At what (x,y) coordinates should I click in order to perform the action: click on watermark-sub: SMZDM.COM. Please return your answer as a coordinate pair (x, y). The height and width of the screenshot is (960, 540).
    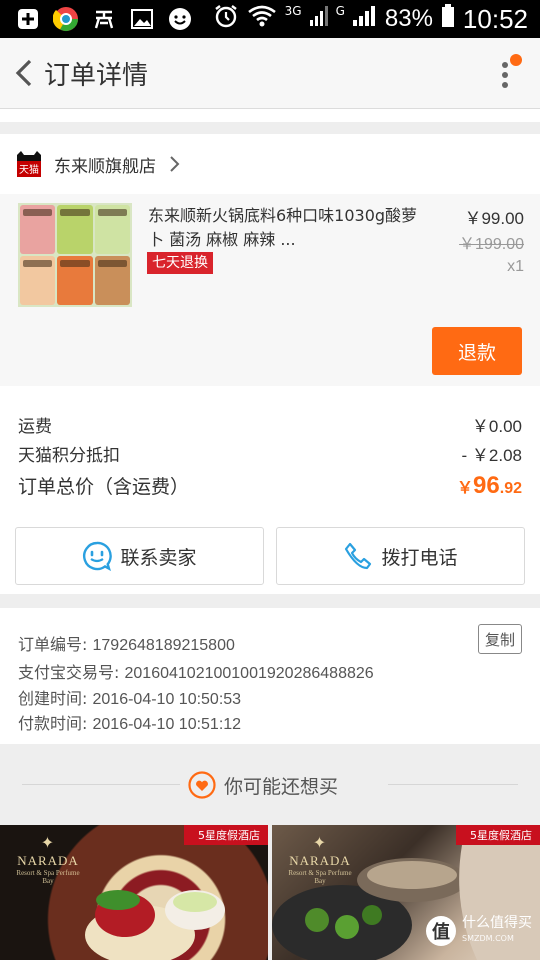
    Looking at the image, I should click on (488, 938).